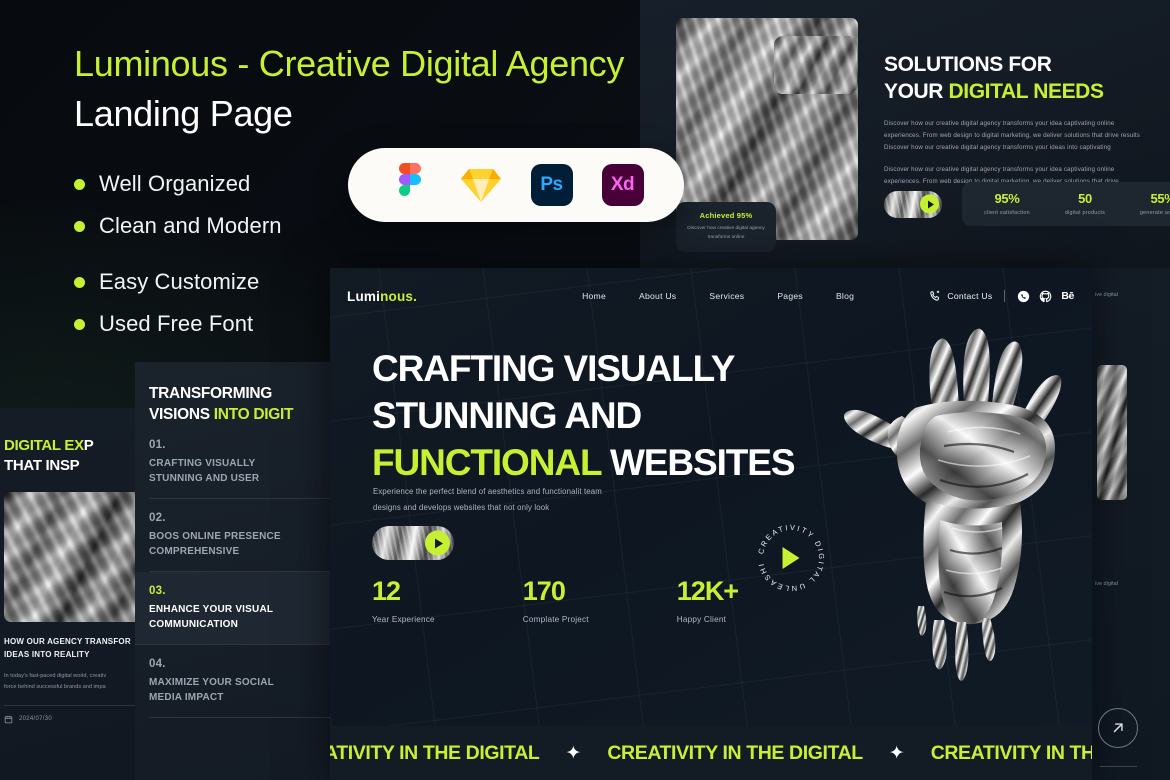  What do you see at coordinates (1007, 203) in the screenshot?
I see `stat-item: 95% client satisfaction` at bounding box center [1007, 203].